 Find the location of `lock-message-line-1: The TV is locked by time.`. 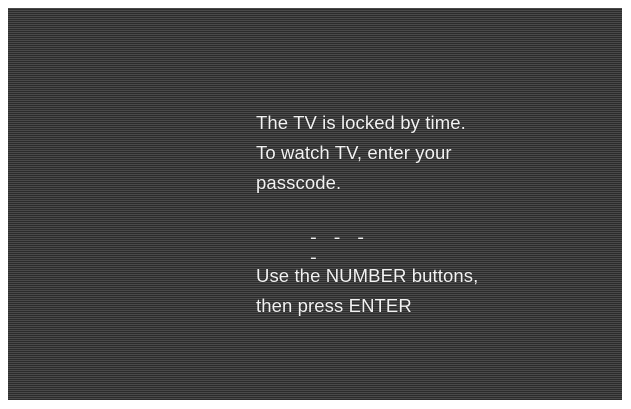

lock-message-line-1: The TV is locked by time. is located at coordinates (361, 122).